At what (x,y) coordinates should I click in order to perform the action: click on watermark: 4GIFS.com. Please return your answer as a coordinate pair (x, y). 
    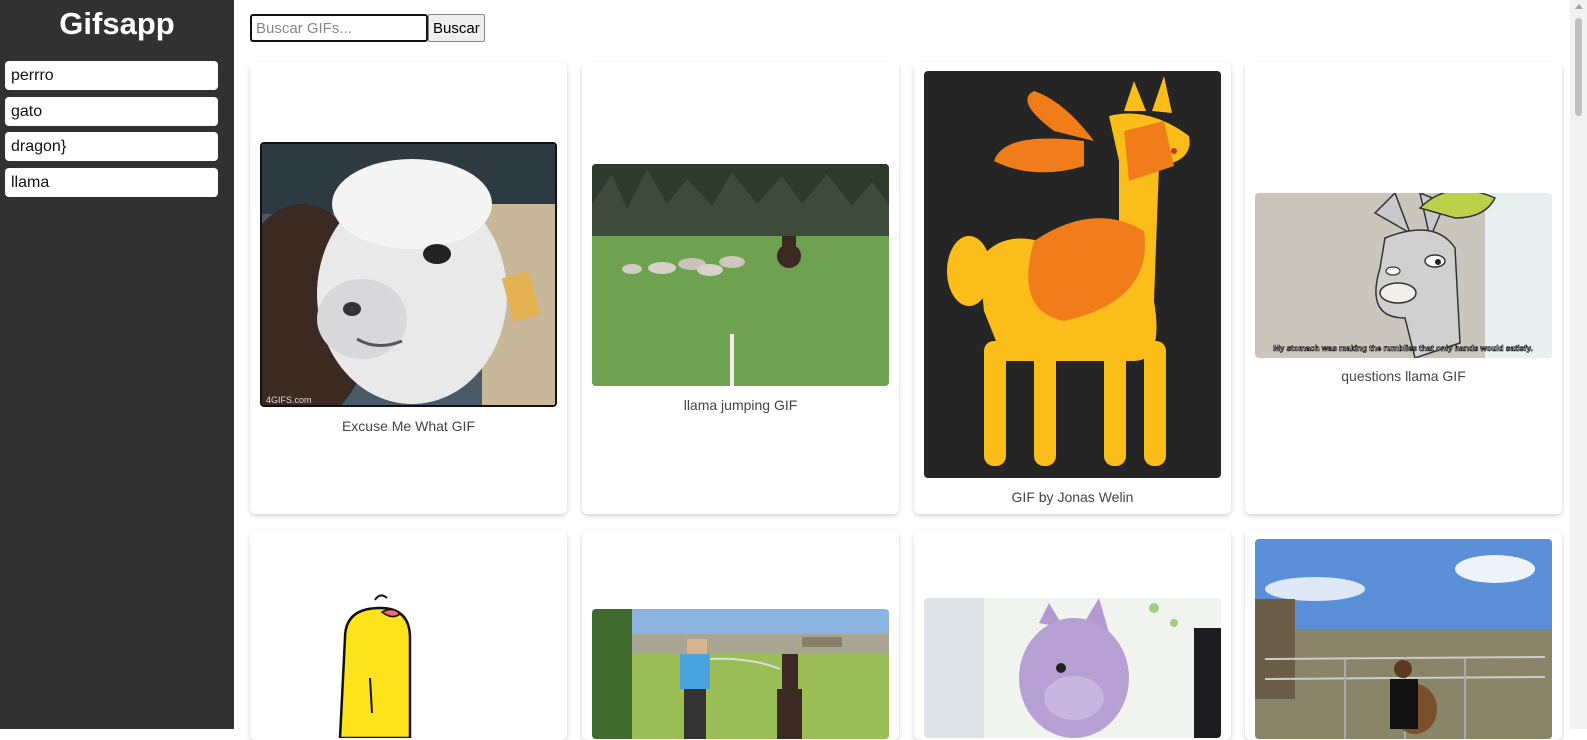
    Looking at the image, I should click on (289, 400).